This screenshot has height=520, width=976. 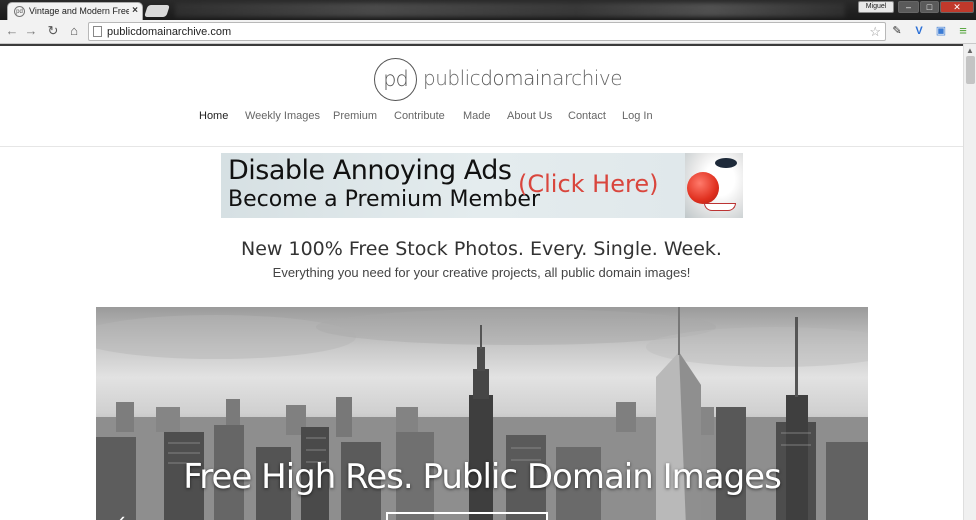 I want to click on nav-item-premium: Premium, so click(x=355, y=116).